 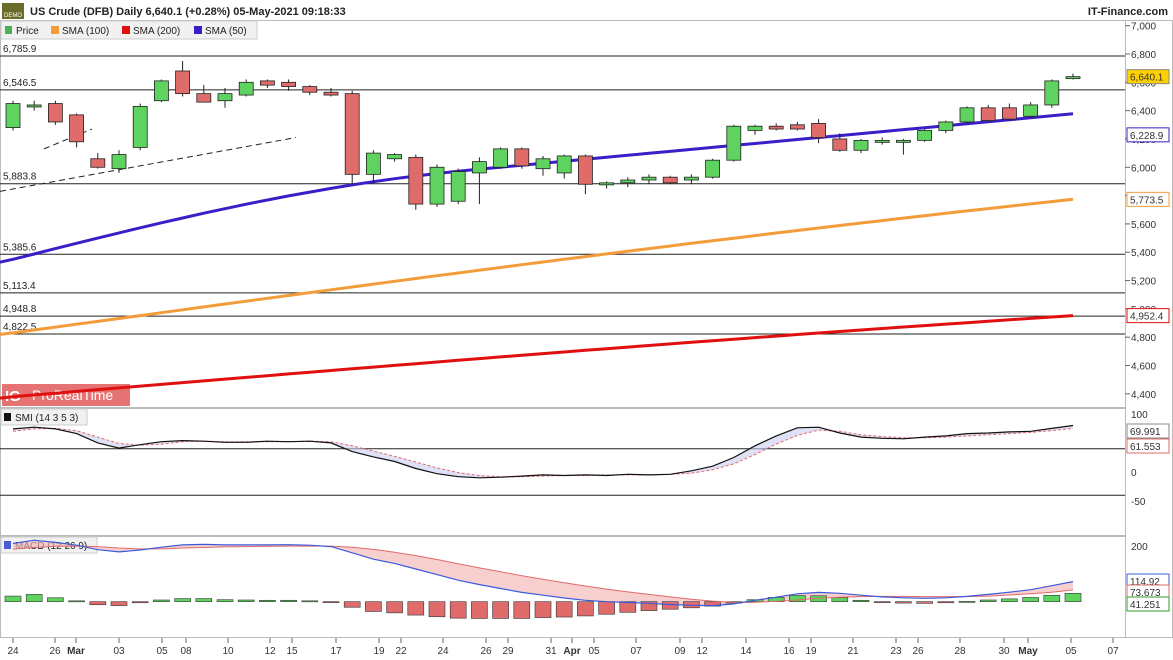 What do you see at coordinates (186, 651) in the screenshot?
I see `x-tick-label: 08` at bounding box center [186, 651].